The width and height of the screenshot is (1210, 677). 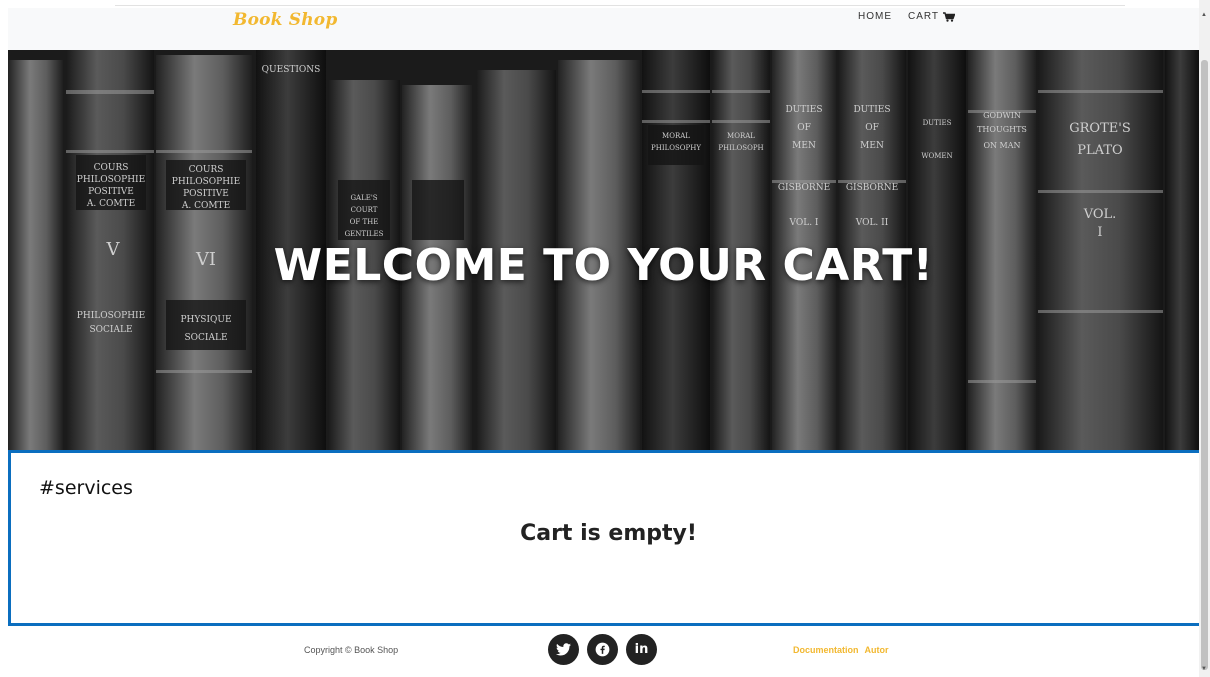 I want to click on footer-links: Documentation Autor, so click(x=841, y=650).